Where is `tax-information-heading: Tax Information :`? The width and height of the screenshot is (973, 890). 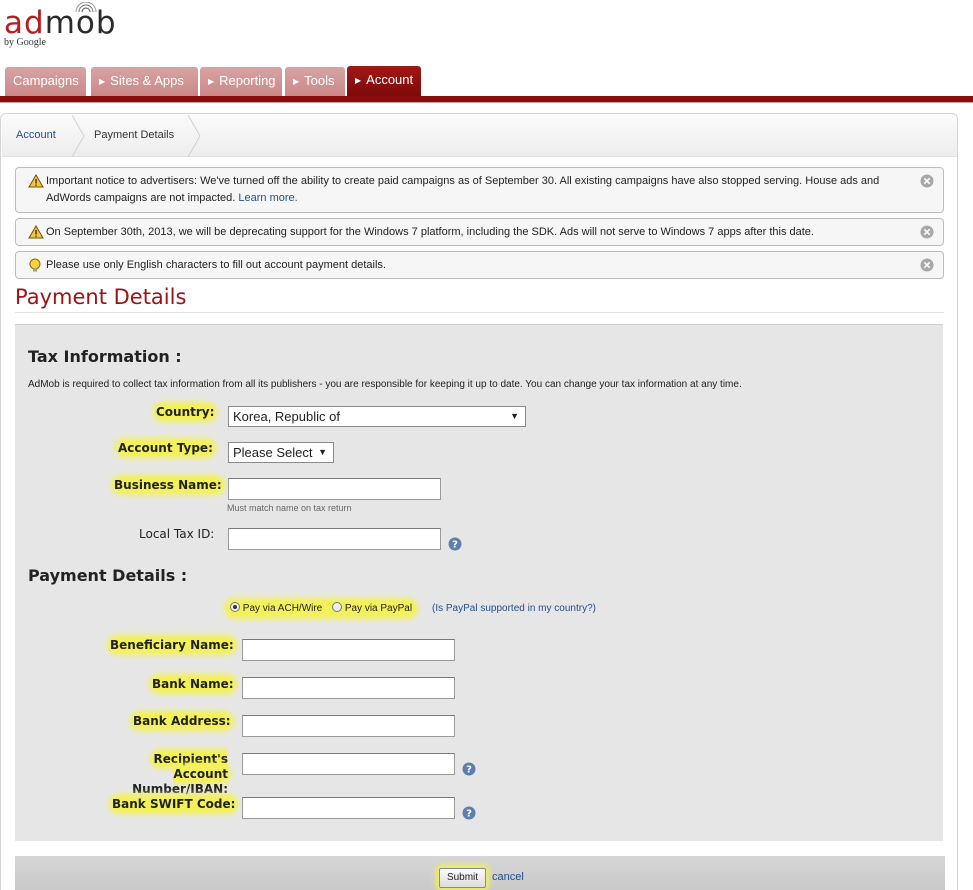 tax-information-heading: Tax Information : is located at coordinates (105, 356).